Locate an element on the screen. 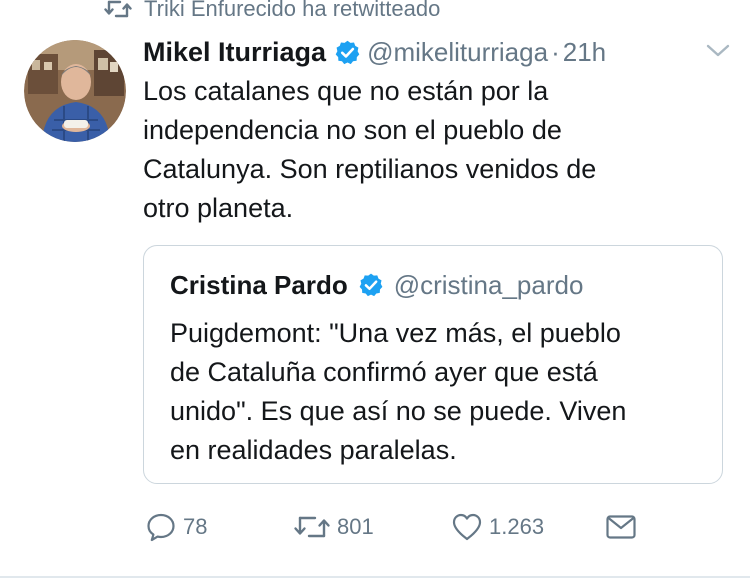 This screenshot has height=578, width=750. reply-button: 78 is located at coordinates (176, 527).